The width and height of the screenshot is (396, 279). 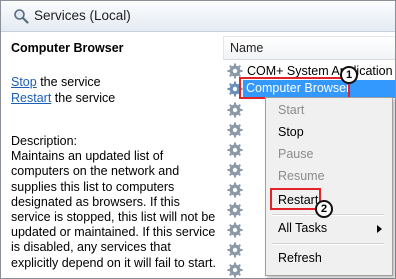 I want to click on menu-item-start: Start, so click(x=291, y=110).